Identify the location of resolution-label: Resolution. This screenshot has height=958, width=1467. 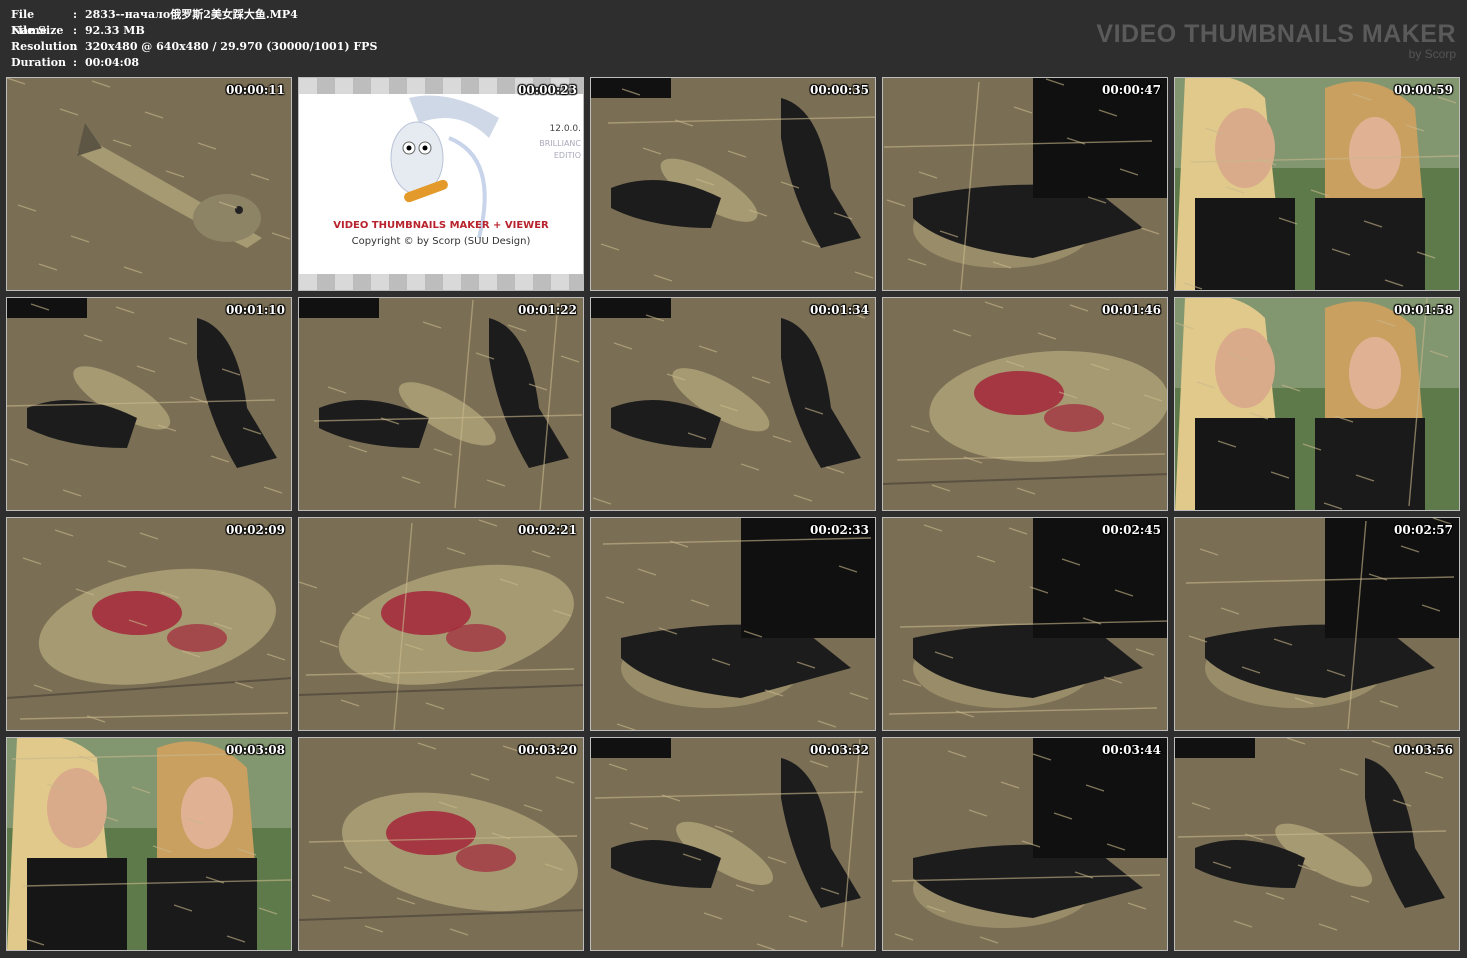
(44, 46).